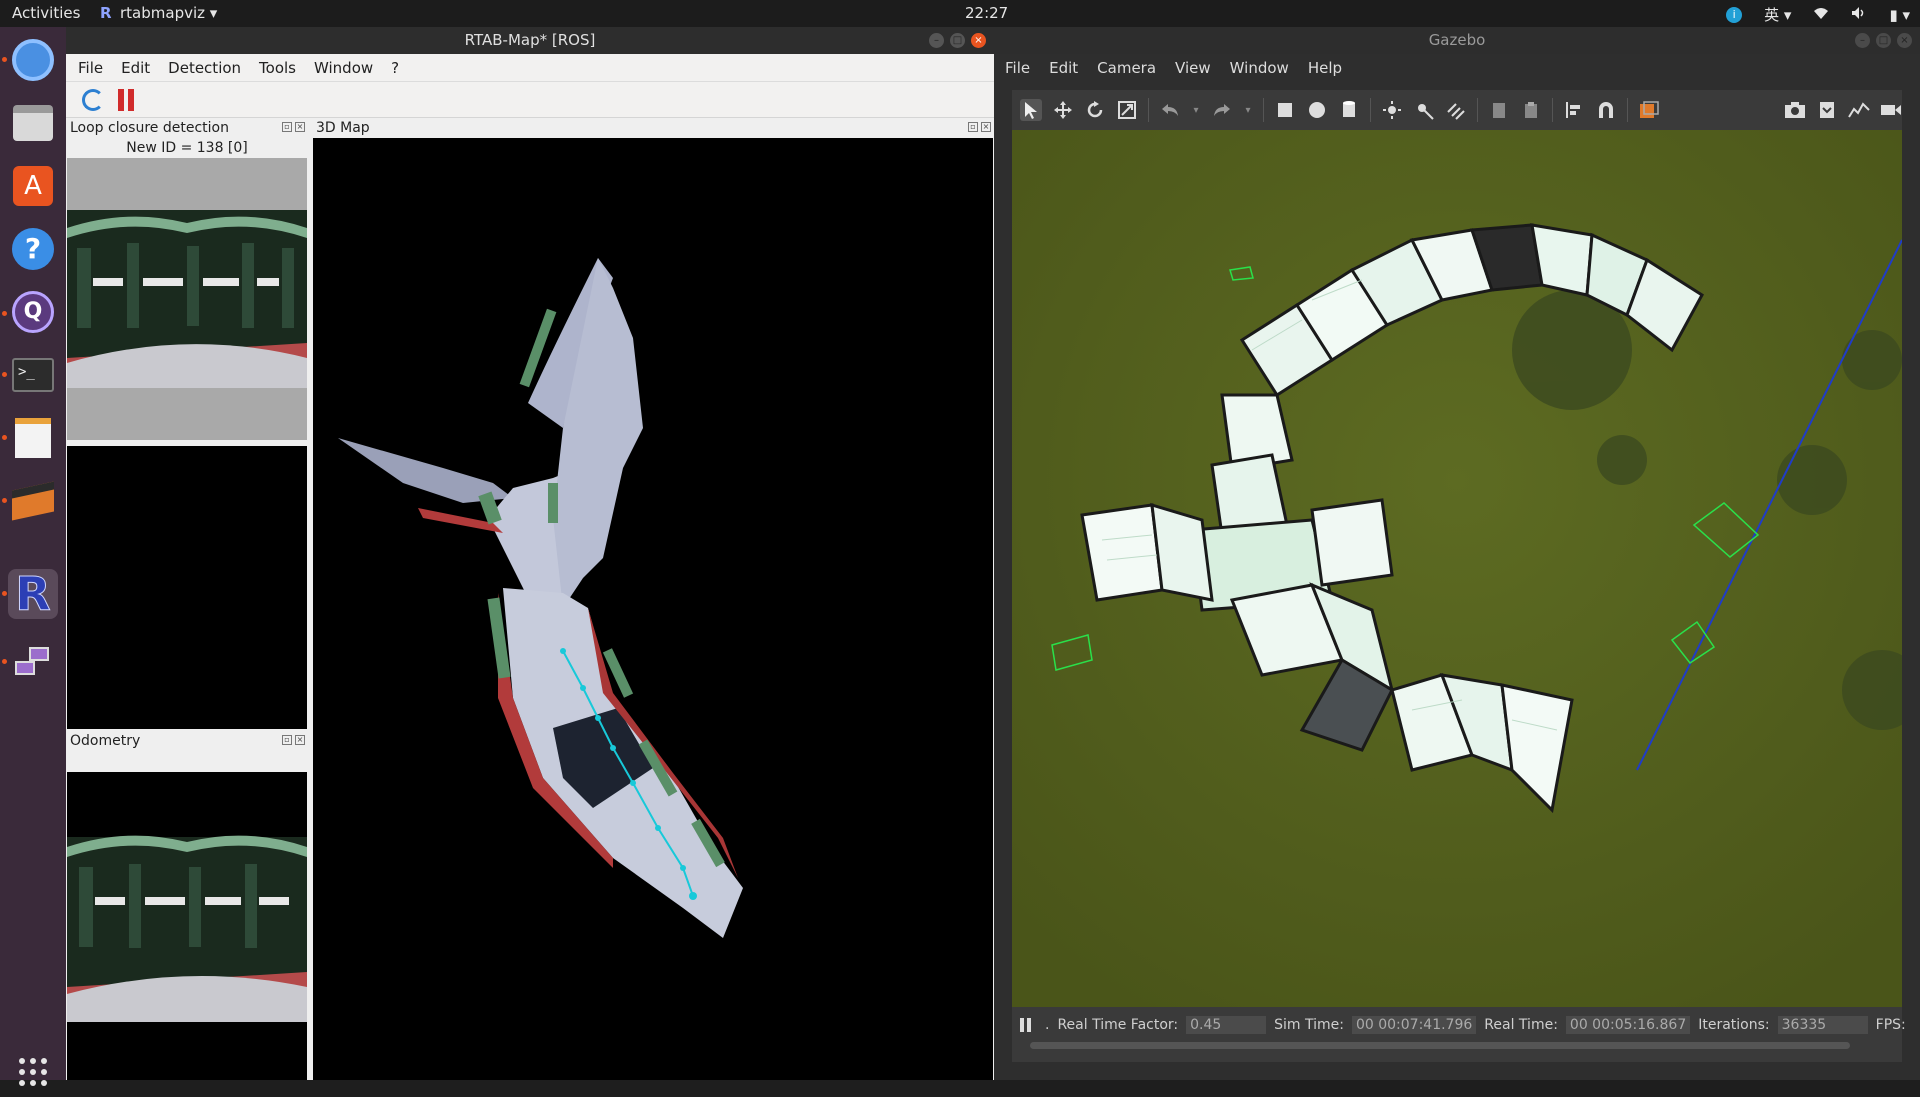  I want to click on plot-icon, so click(1859, 110).